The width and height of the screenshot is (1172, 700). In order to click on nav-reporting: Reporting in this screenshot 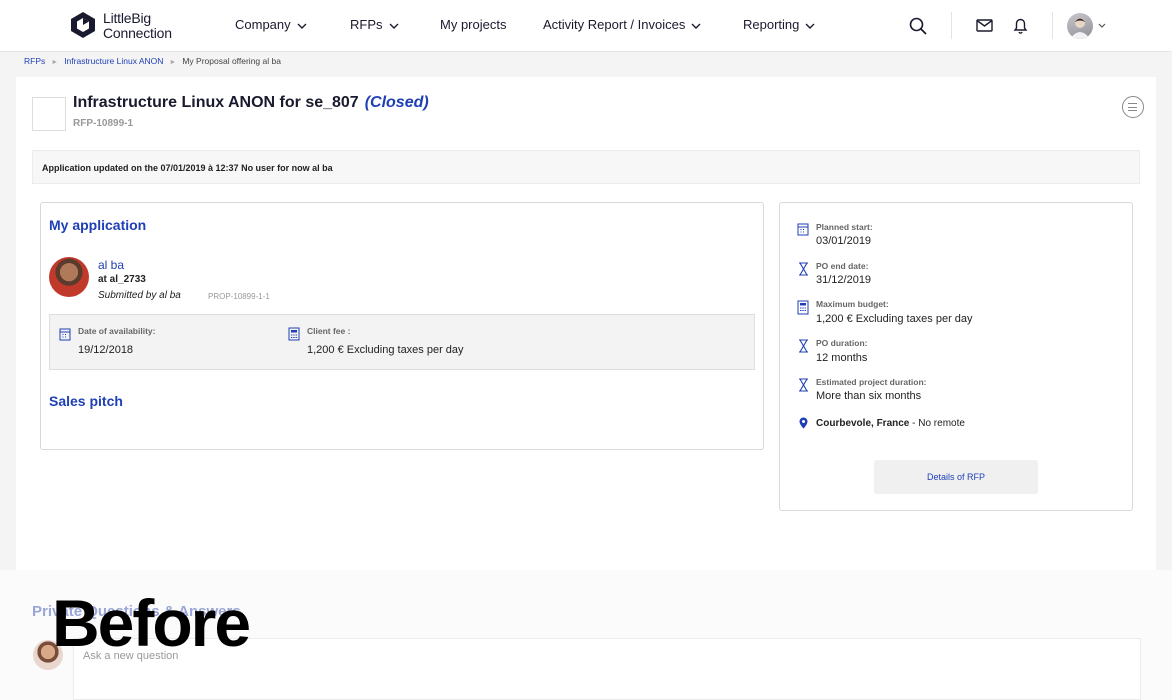, I will do `click(779, 24)`.